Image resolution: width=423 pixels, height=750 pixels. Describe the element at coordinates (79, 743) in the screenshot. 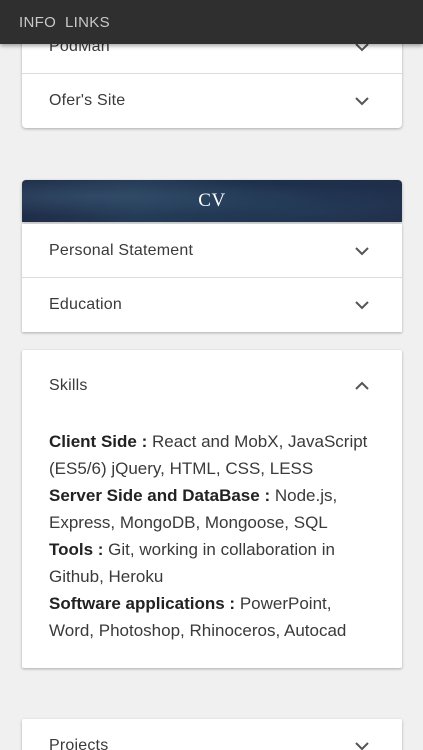

I see `accordion-item-label: Projects` at that location.